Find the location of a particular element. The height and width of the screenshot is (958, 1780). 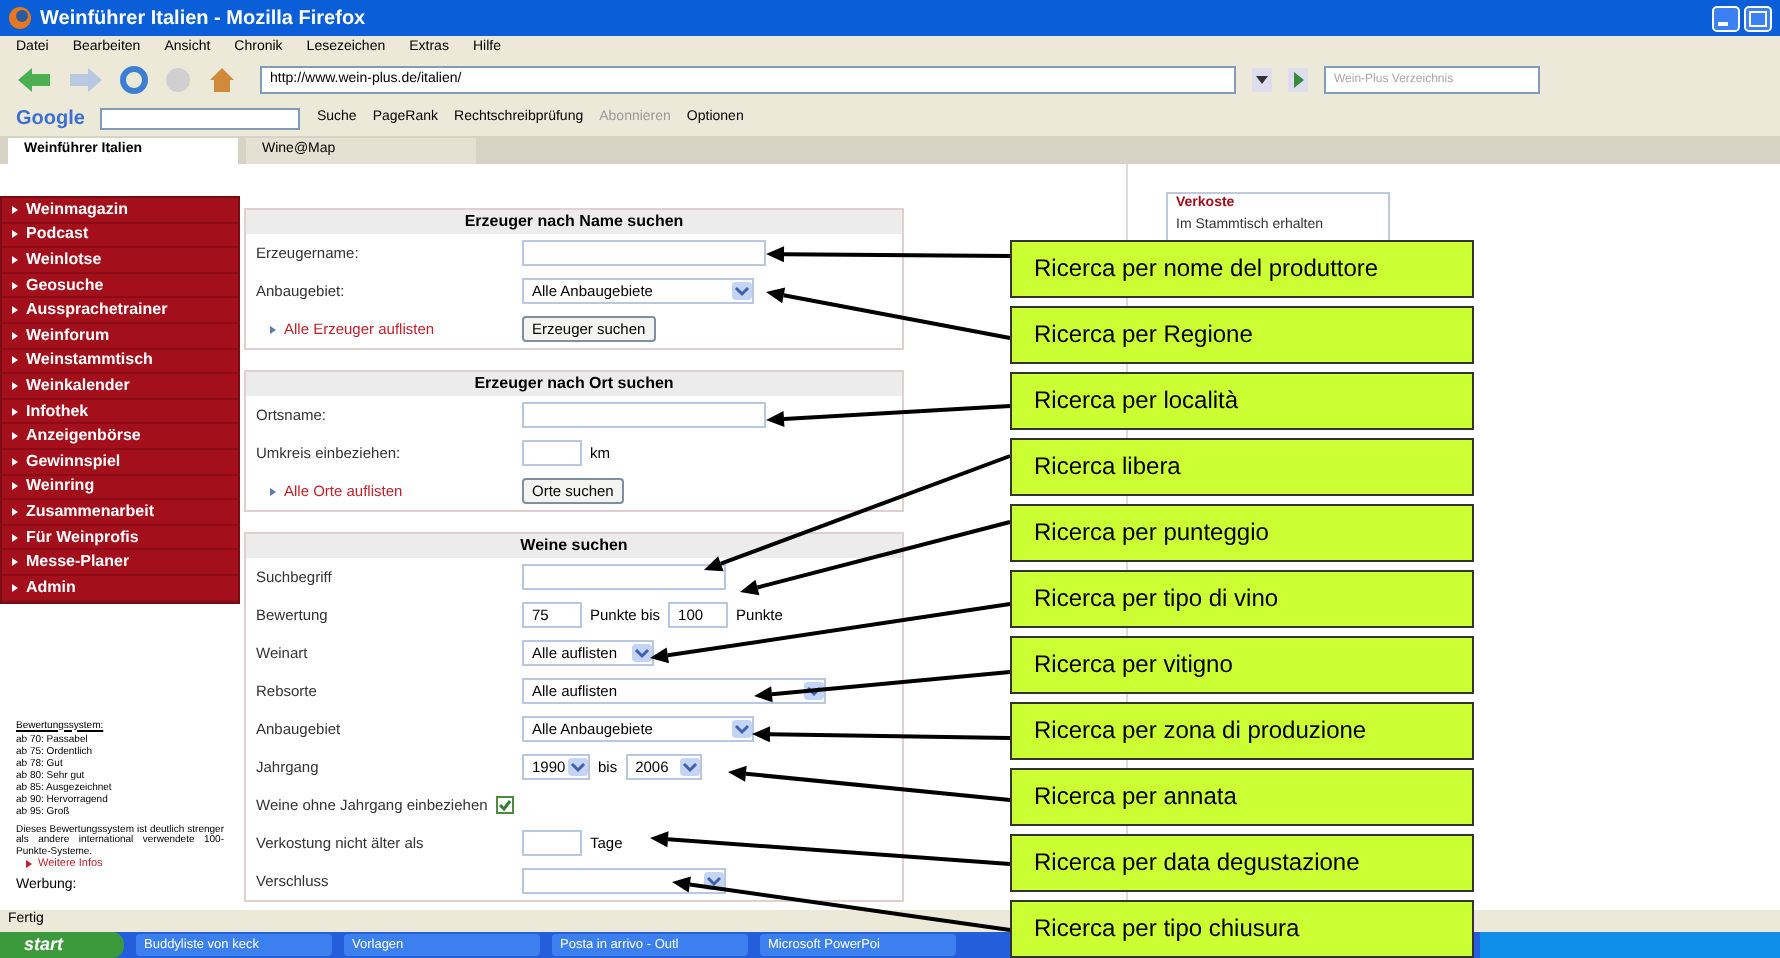

start-button: start is located at coordinates (62, 945).